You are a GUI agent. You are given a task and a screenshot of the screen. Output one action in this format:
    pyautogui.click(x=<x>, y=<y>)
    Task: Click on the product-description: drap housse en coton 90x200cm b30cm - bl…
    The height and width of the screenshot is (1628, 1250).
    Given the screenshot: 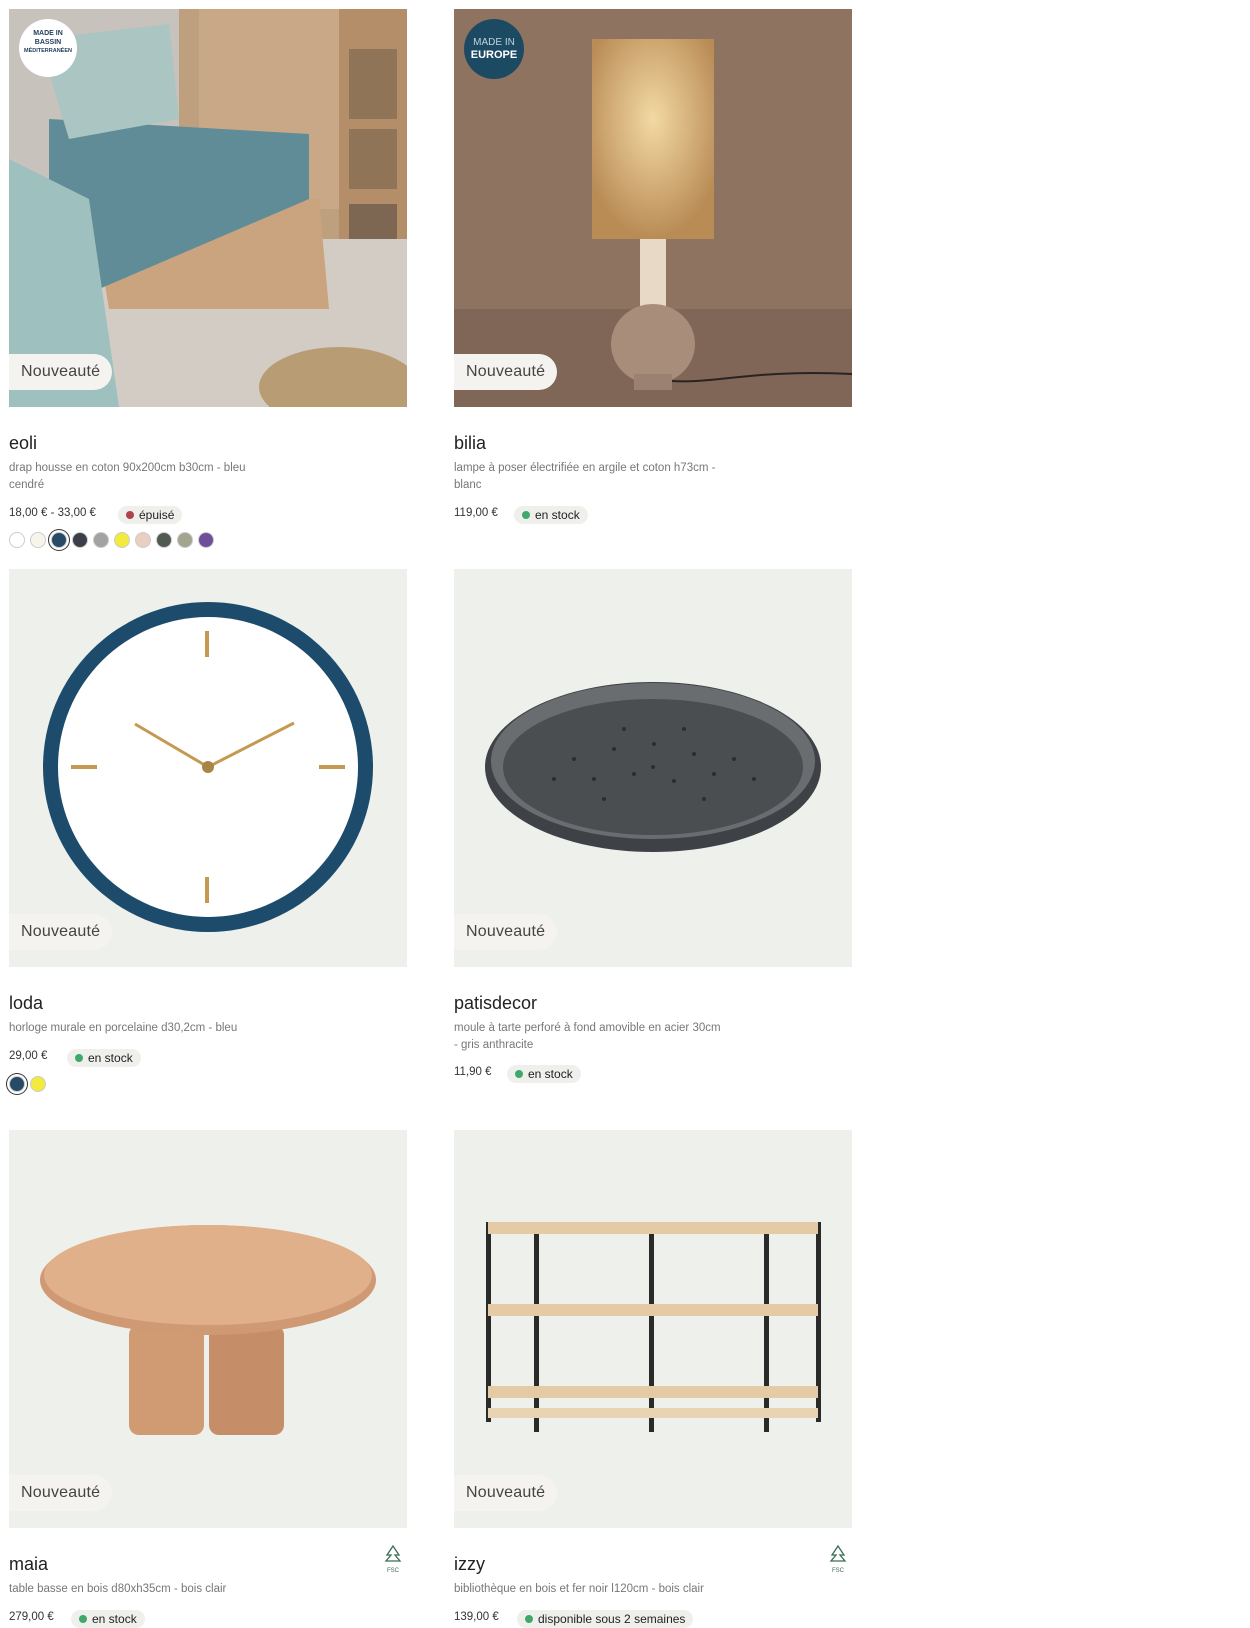 What is the action you would take?
    pyautogui.click(x=144, y=477)
    